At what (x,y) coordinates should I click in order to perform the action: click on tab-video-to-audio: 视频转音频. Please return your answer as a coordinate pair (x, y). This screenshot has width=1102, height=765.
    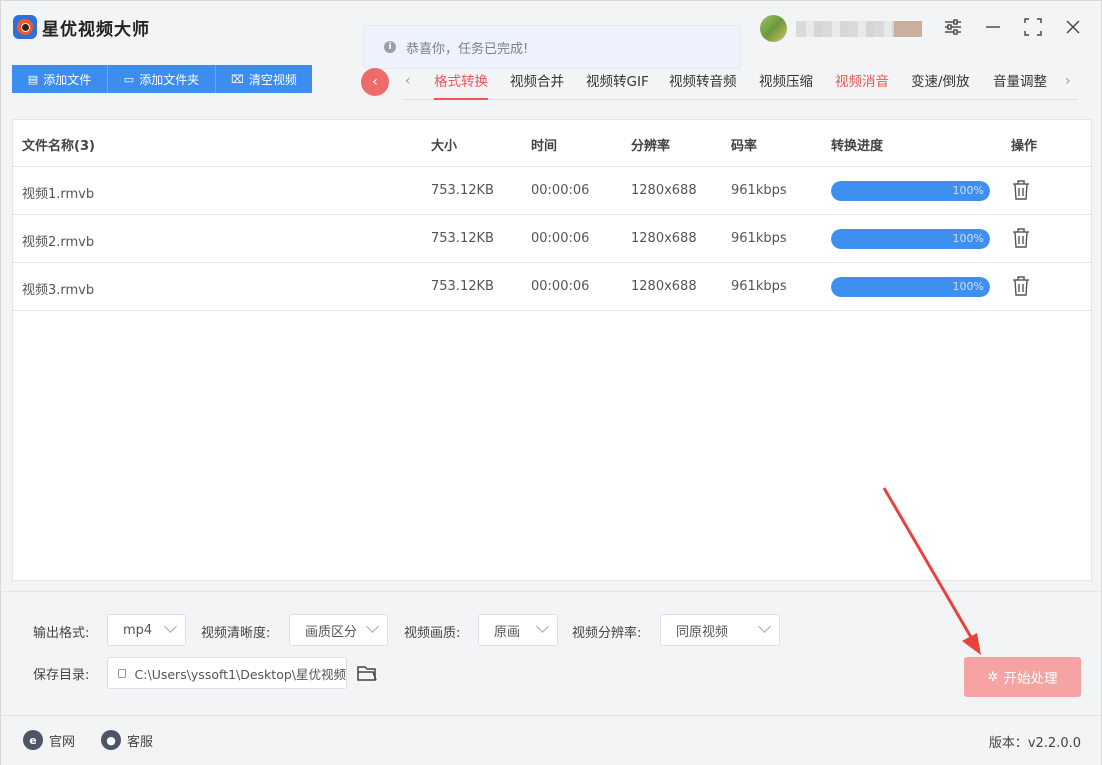
    Looking at the image, I should click on (703, 80).